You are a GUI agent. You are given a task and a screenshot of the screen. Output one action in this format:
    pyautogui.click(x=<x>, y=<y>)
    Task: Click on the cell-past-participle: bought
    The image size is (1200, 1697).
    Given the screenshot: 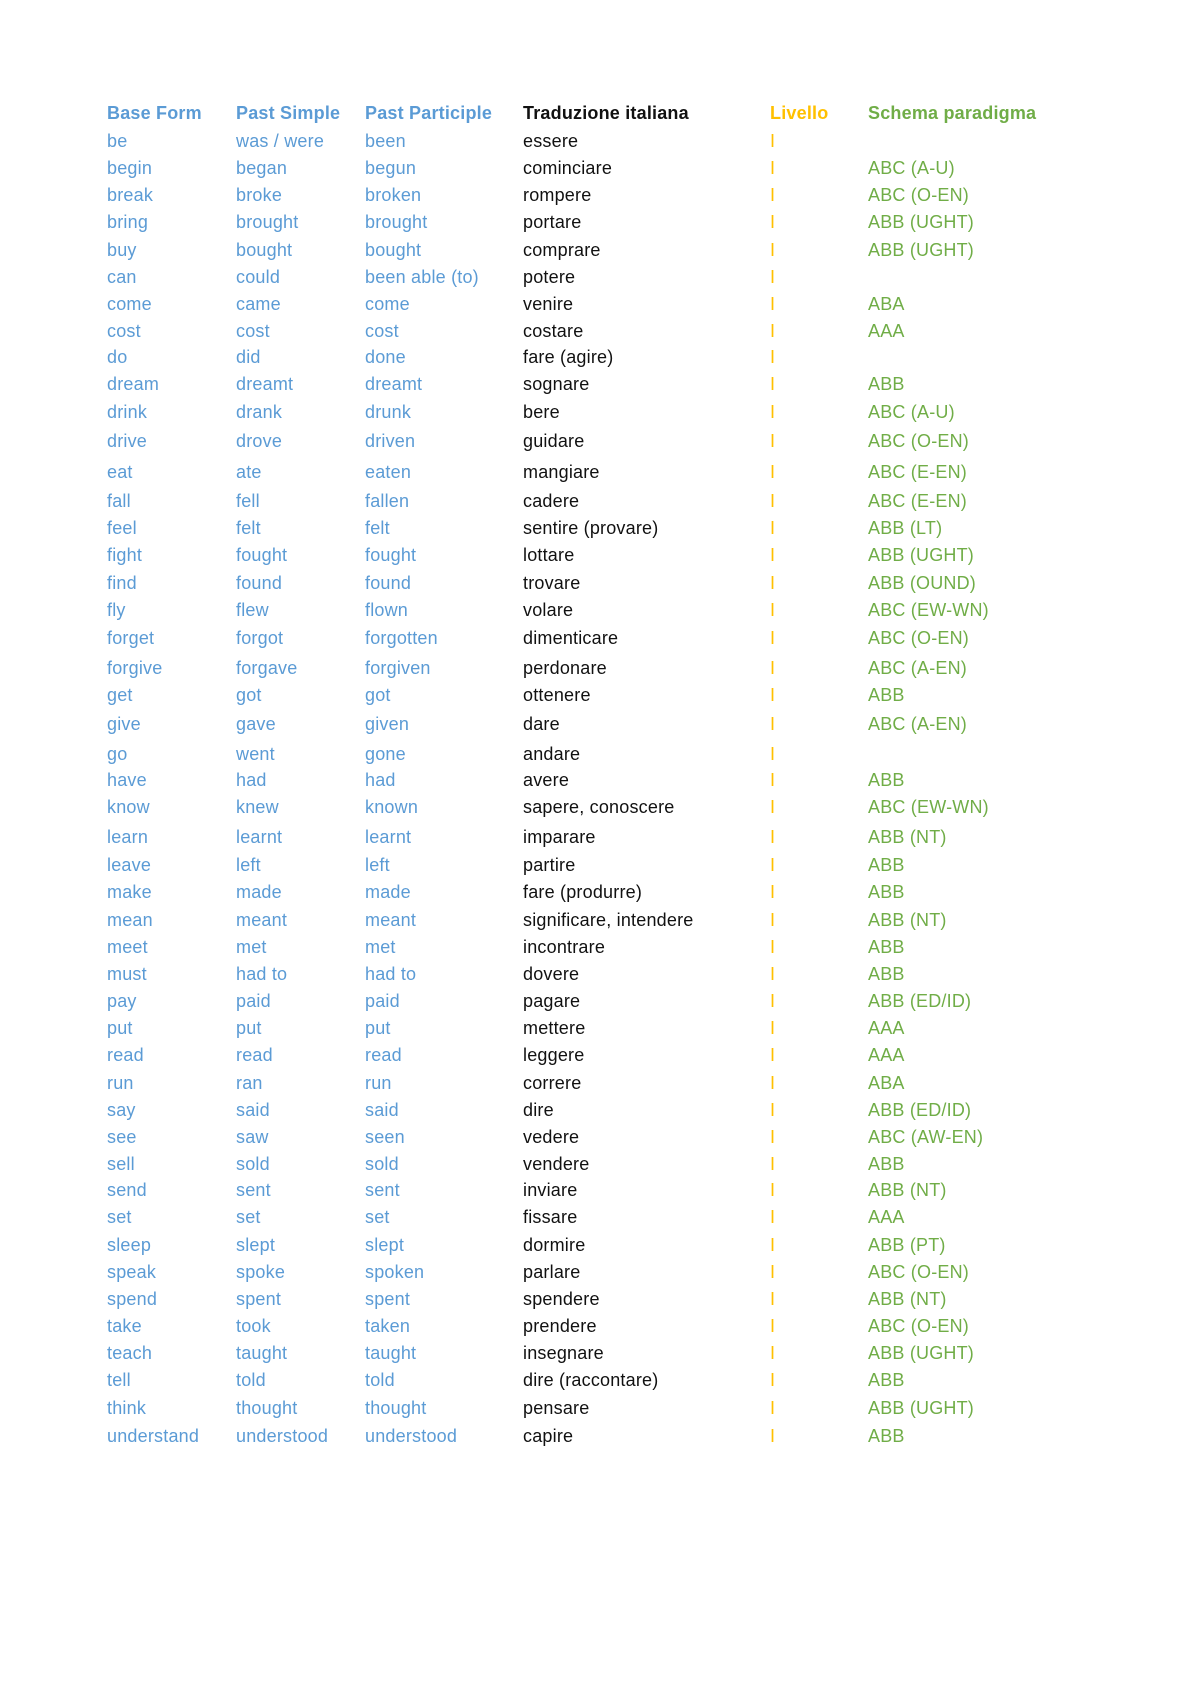 What is the action you would take?
    pyautogui.click(x=393, y=250)
    